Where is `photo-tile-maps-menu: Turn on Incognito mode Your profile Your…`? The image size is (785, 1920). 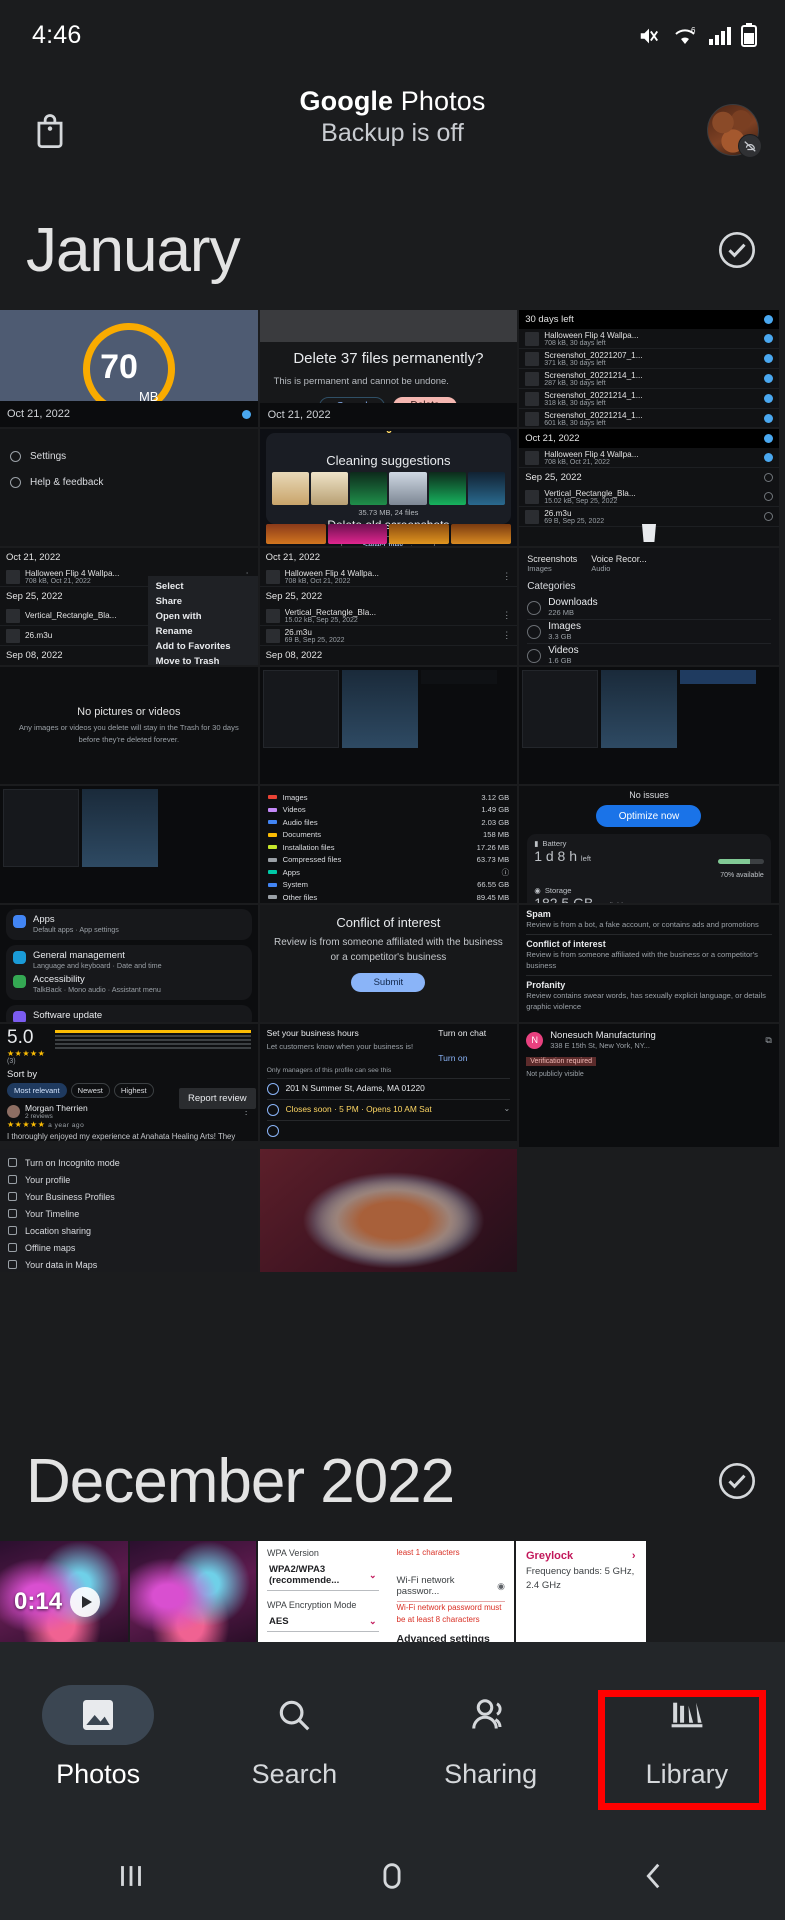
photo-tile-maps-menu: Turn on Incognito mode Your profile Your… is located at coordinates (130, 1211).